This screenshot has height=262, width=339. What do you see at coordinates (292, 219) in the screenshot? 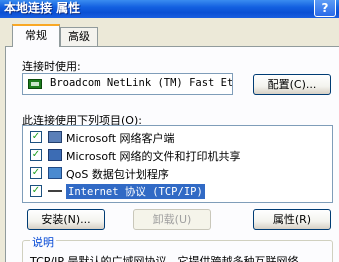
I see `properties-button: 属性(R)` at bounding box center [292, 219].